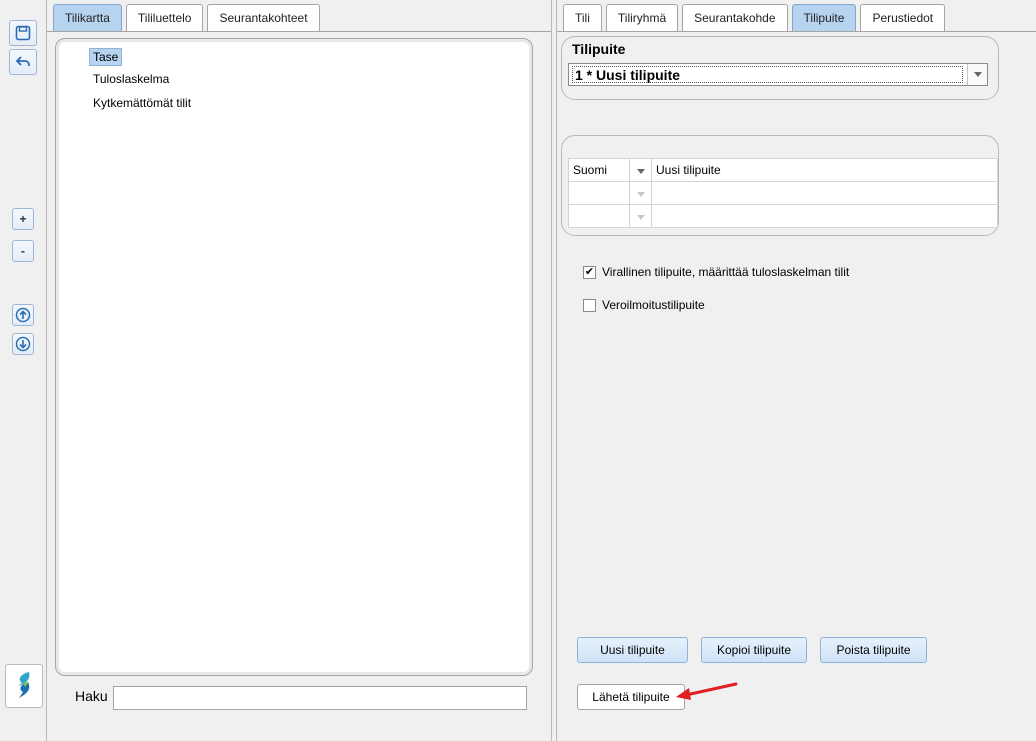  I want to click on undo-button, so click(23, 62).